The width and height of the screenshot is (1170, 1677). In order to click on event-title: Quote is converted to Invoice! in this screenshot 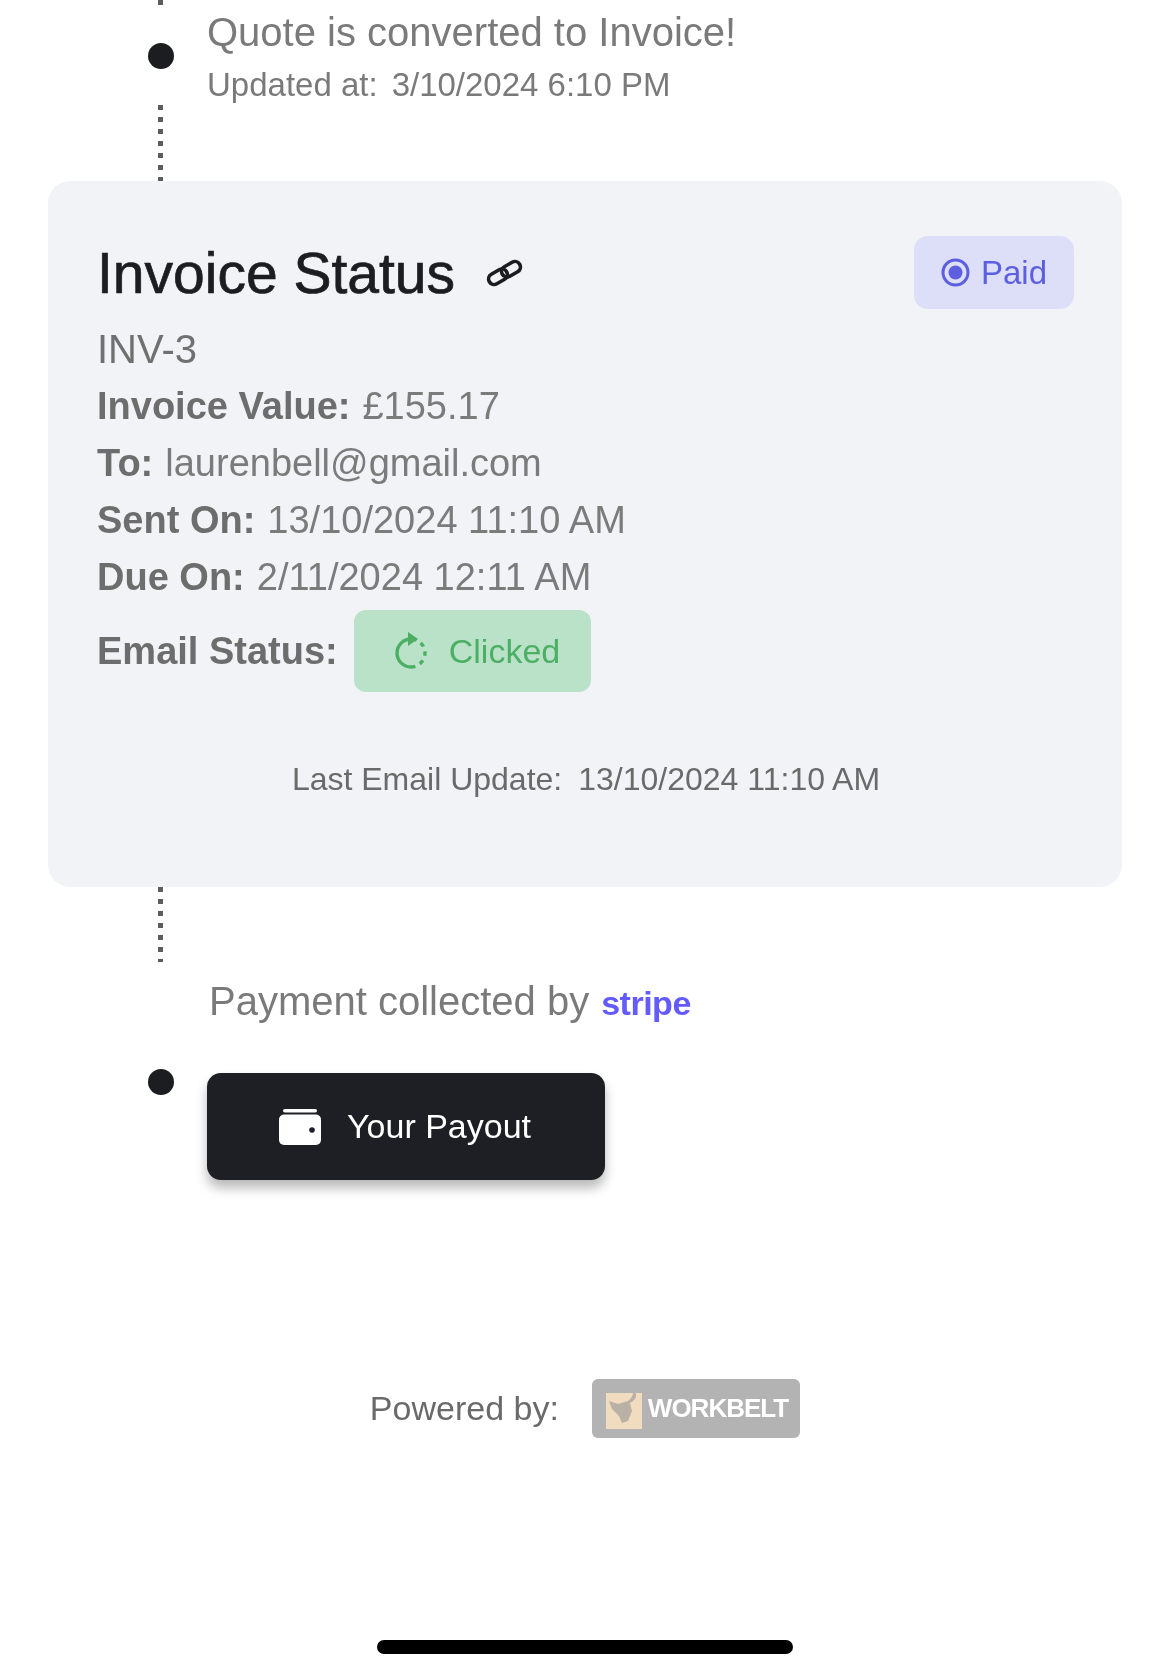, I will do `click(472, 32)`.